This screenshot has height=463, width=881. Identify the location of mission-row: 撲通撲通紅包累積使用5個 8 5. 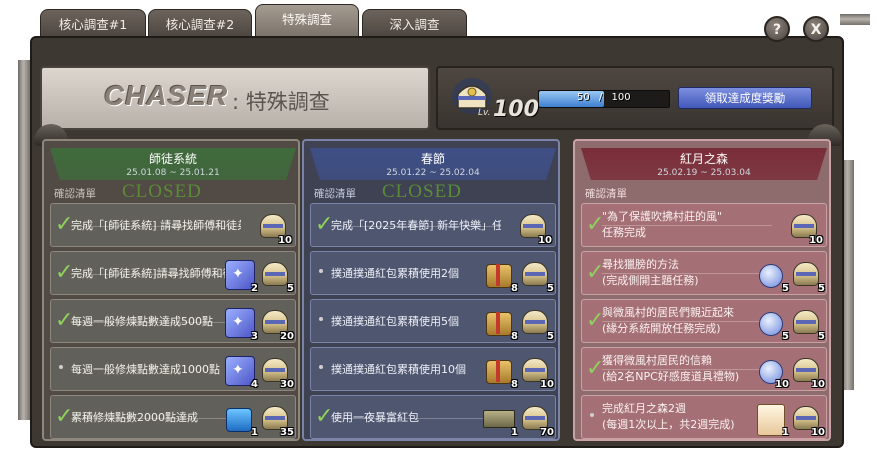
(433, 321).